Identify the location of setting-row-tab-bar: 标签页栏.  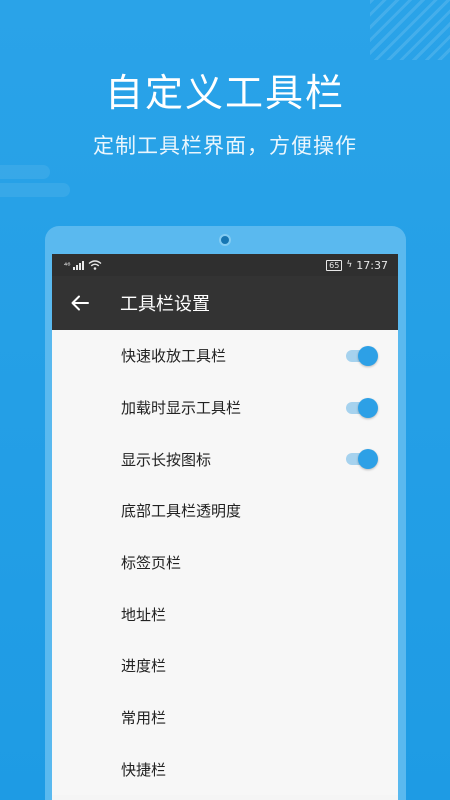
(225, 563).